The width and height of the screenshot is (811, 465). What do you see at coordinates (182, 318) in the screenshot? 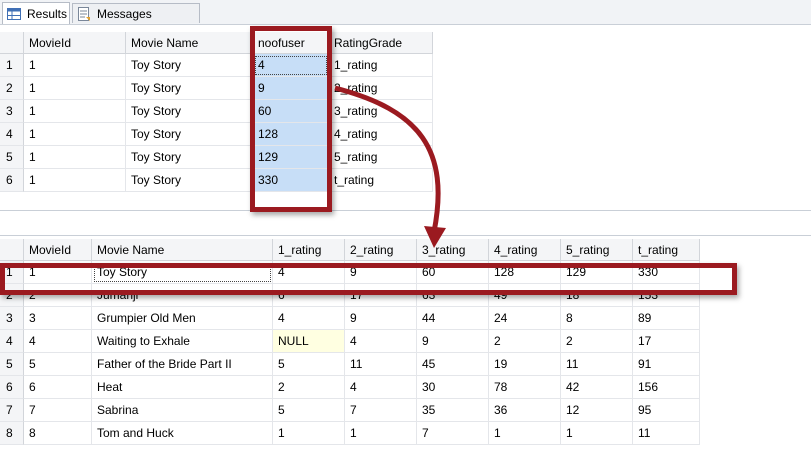
I see `table-cell: Grumpier Old Men` at bounding box center [182, 318].